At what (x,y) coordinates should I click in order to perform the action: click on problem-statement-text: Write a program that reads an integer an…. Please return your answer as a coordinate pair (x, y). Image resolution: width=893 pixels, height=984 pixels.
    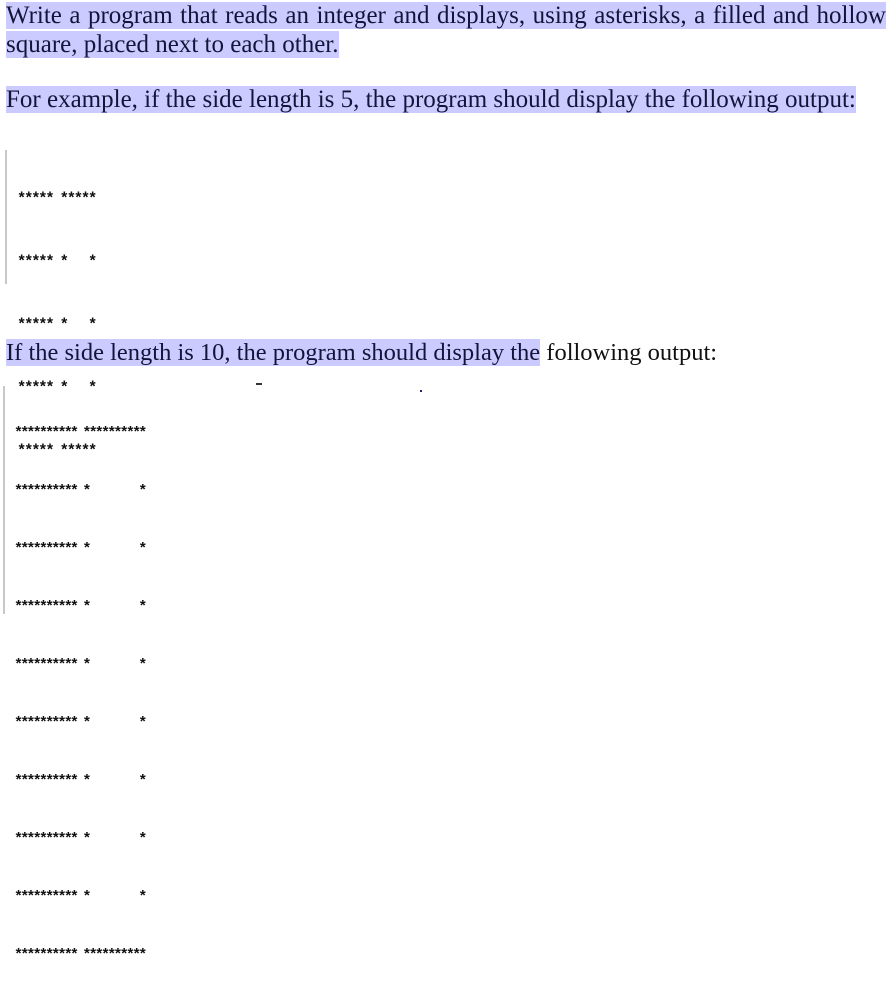
    Looking at the image, I should click on (446, 30).